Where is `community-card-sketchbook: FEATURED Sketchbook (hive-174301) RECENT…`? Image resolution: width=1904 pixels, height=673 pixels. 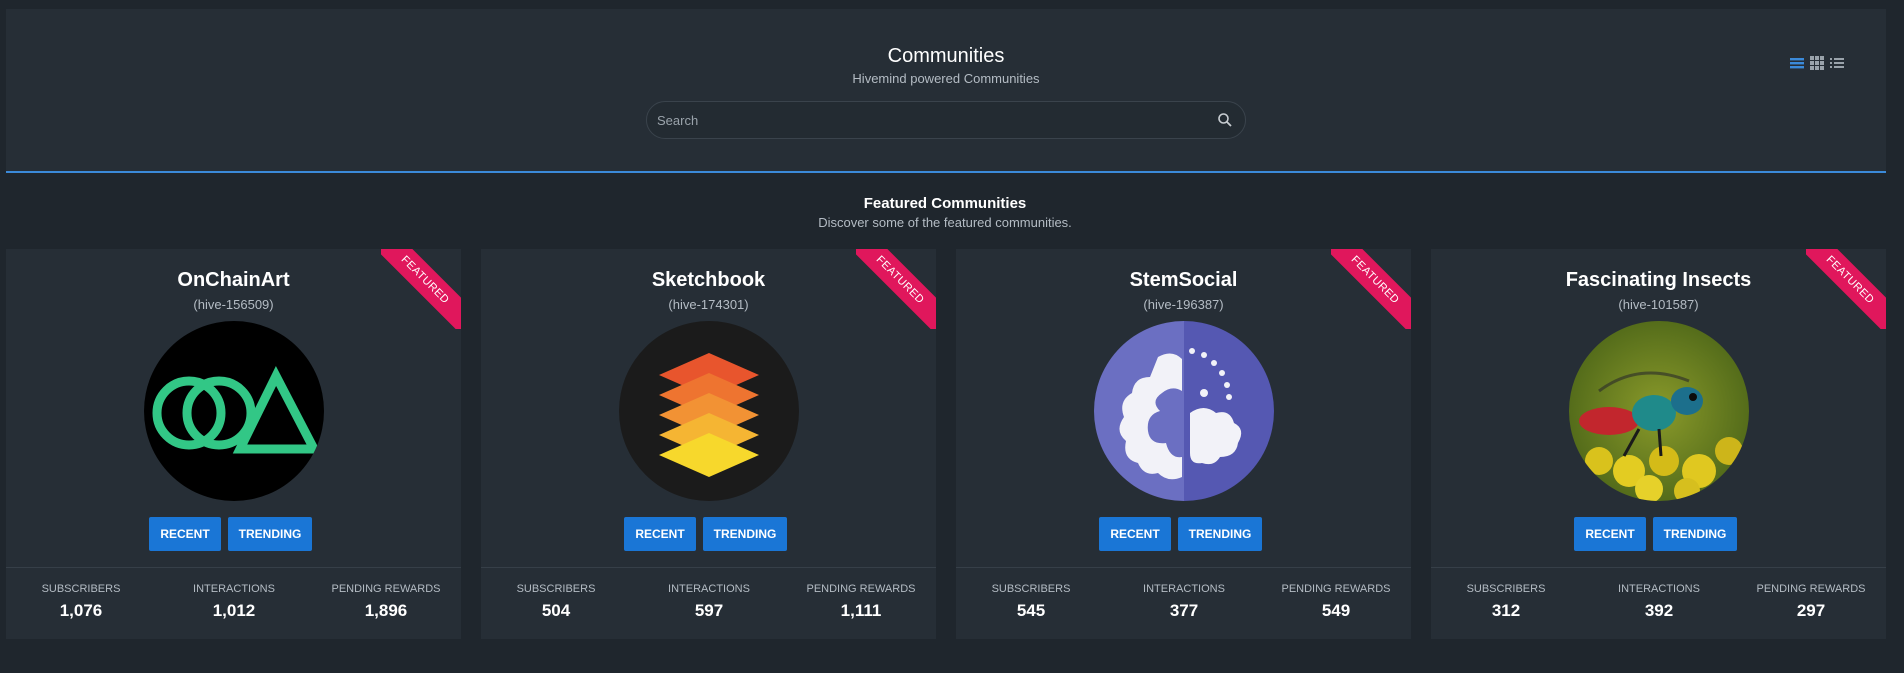 community-card-sketchbook: FEATURED Sketchbook (hive-174301) RECENT… is located at coordinates (708, 444).